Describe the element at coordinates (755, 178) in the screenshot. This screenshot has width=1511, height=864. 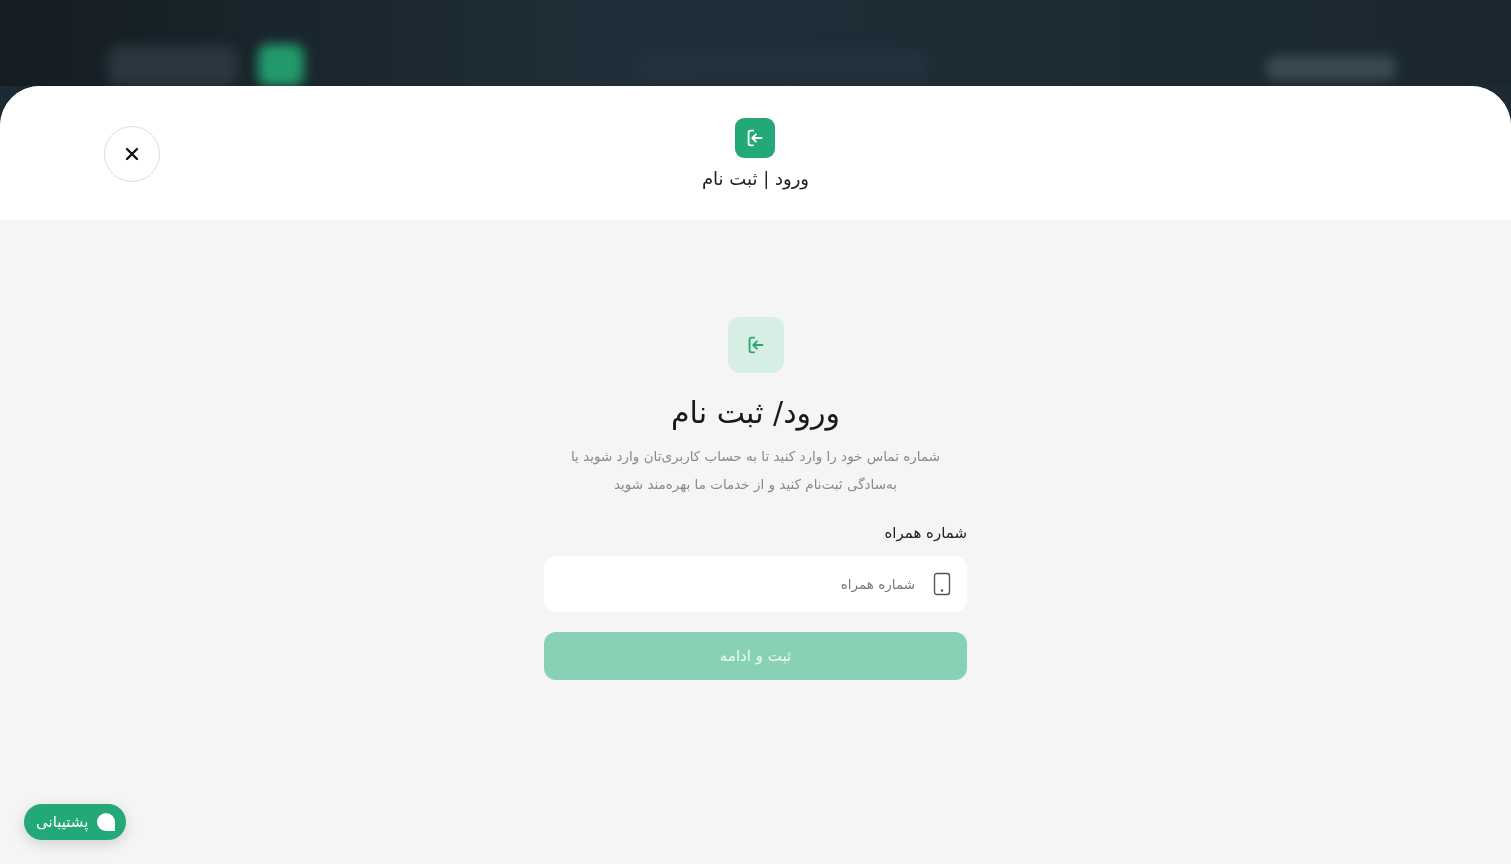
I see `modal-title: ورود | ثبت نام` at that location.